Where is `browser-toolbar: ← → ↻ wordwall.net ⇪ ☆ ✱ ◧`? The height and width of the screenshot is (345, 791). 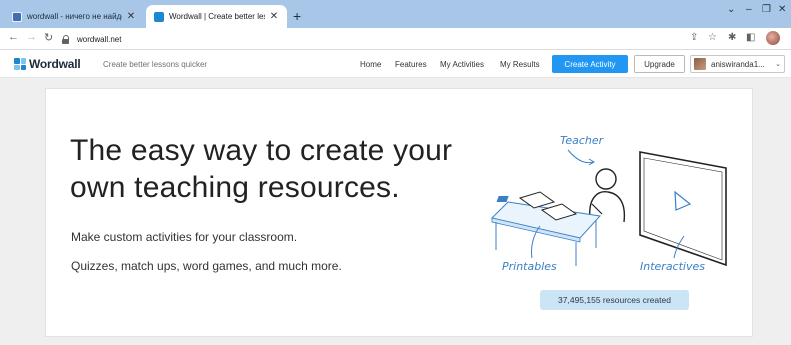
browser-toolbar: ← → ↻ wordwall.net ⇪ ☆ ✱ ◧ is located at coordinates (395, 39).